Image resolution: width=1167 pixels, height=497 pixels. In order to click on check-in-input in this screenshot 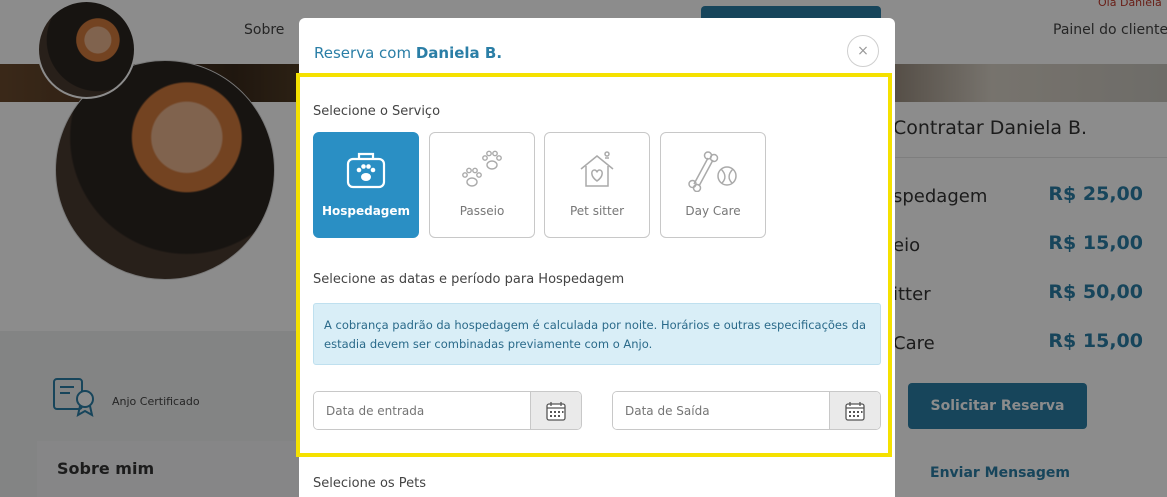, I will do `click(422, 410)`.